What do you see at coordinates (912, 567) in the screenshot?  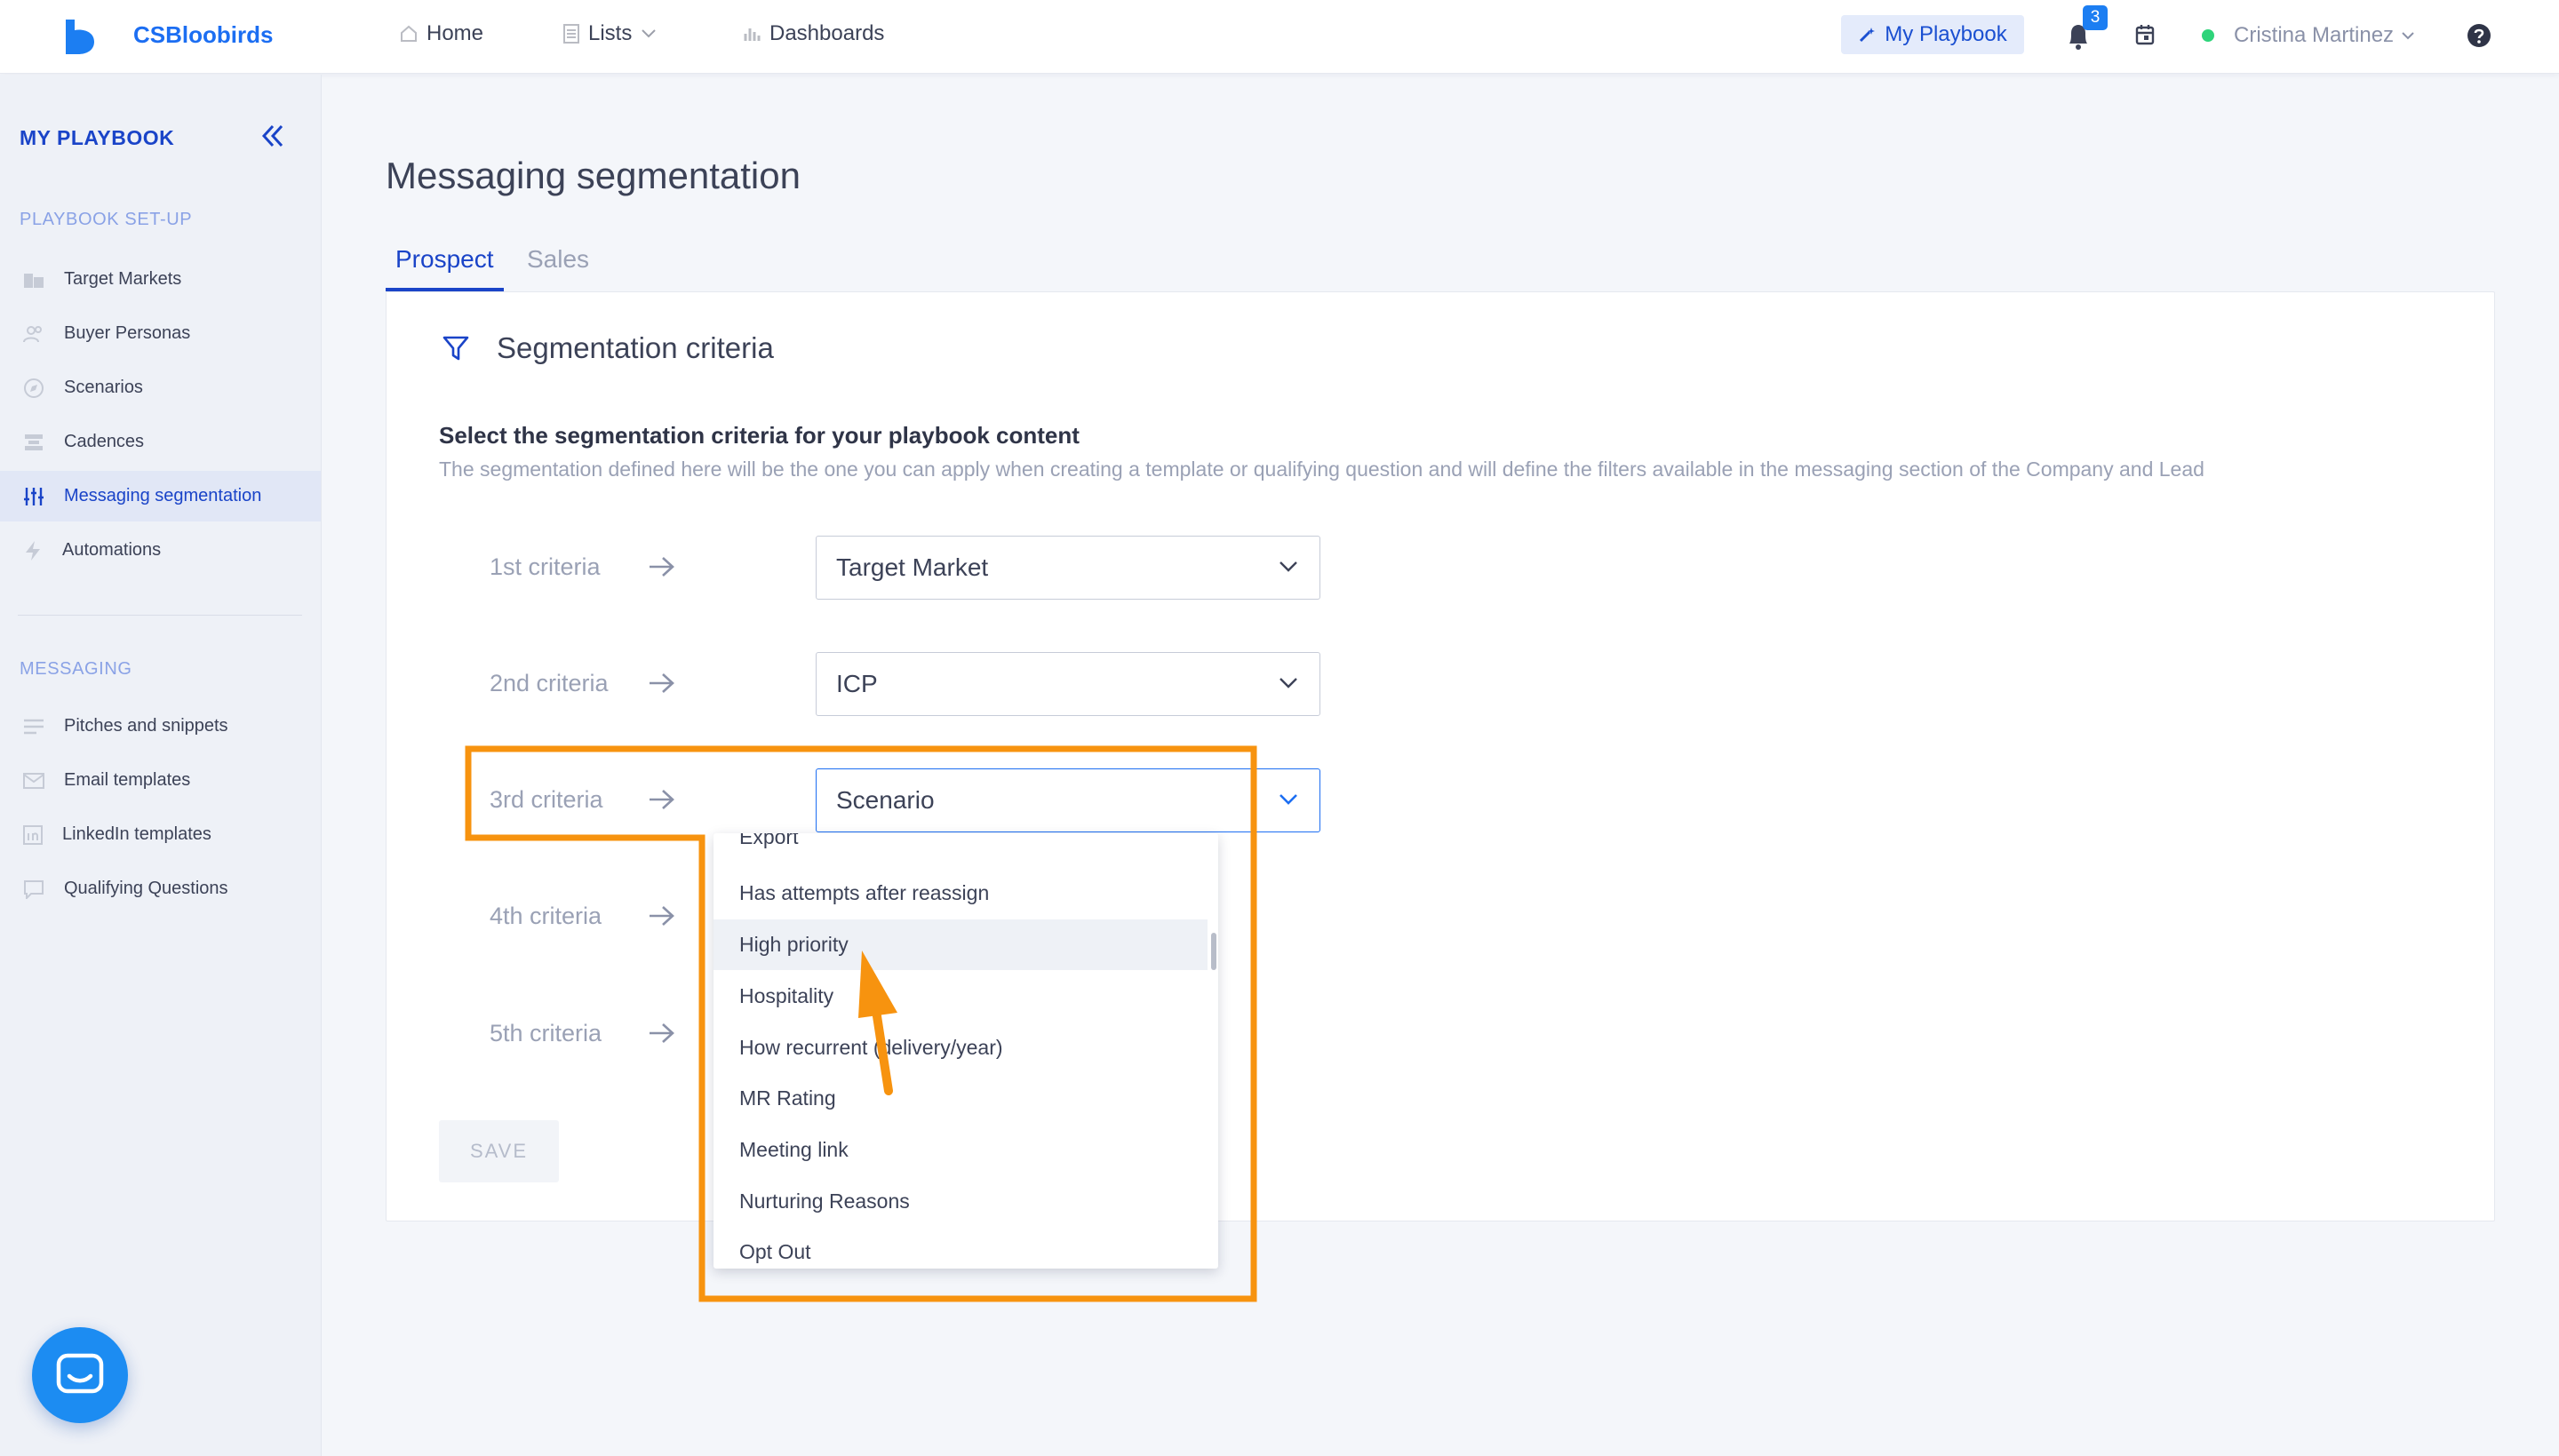 I see `select-value: Target Market` at bounding box center [912, 567].